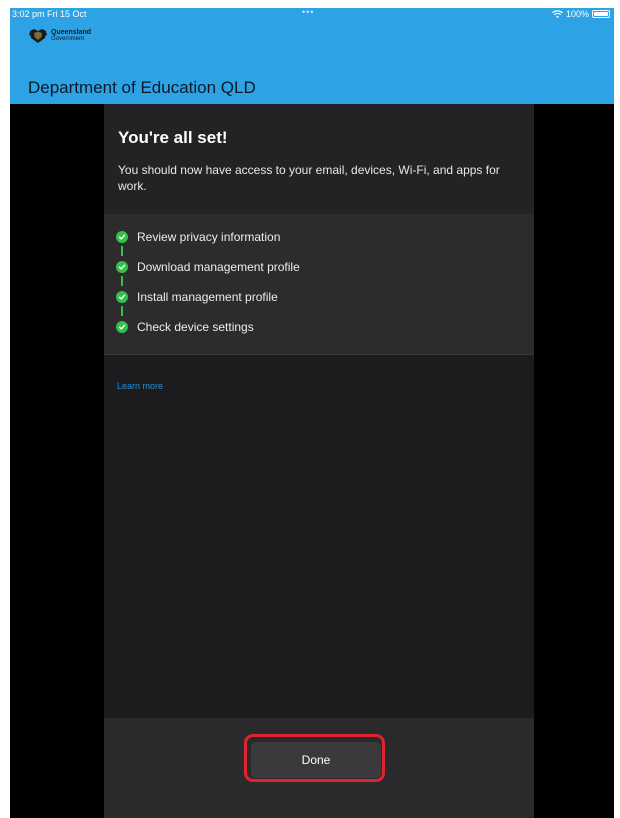 The width and height of the screenshot is (620, 818). What do you see at coordinates (209, 237) in the screenshot?
I see `checklist-item-label: Review privacy information` at bounding box center [209, 237].